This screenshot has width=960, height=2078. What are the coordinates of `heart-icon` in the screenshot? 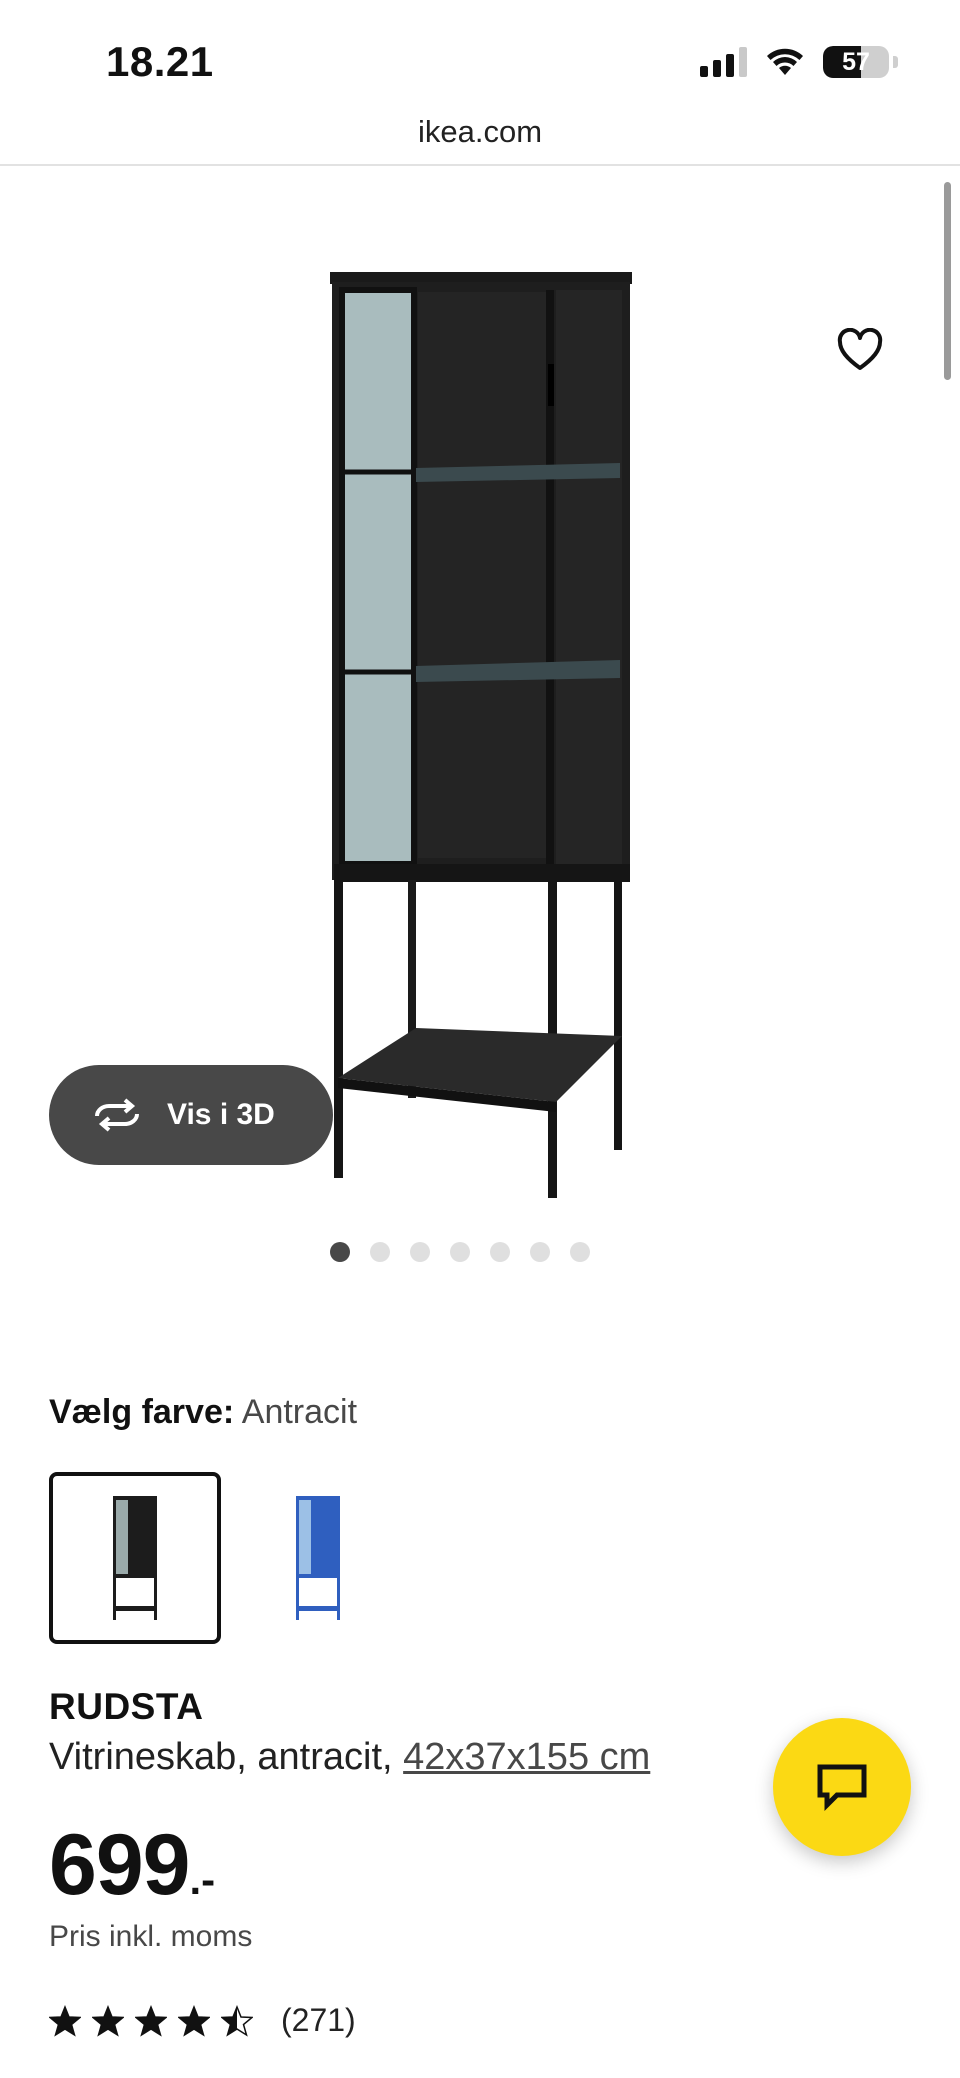 It's located at (860, 349).